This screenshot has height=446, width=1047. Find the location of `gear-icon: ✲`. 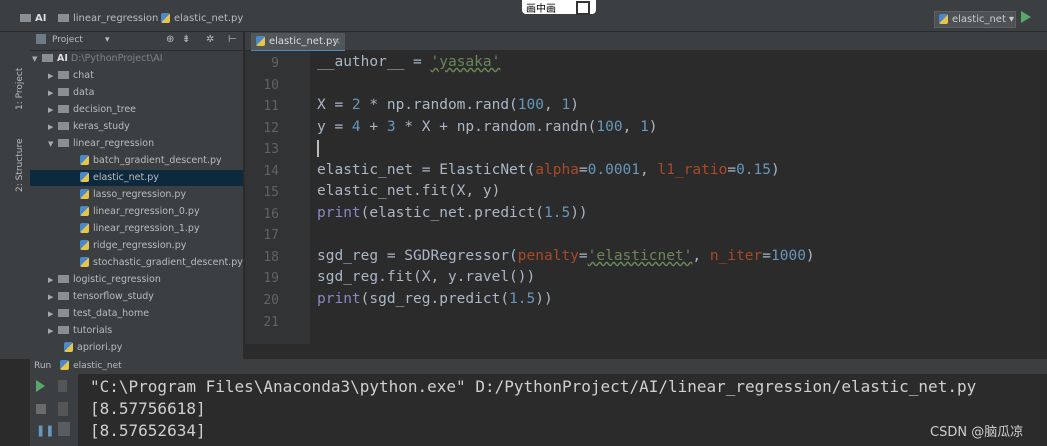

gear-icon: ✲ is located at coordinates (210, 39).